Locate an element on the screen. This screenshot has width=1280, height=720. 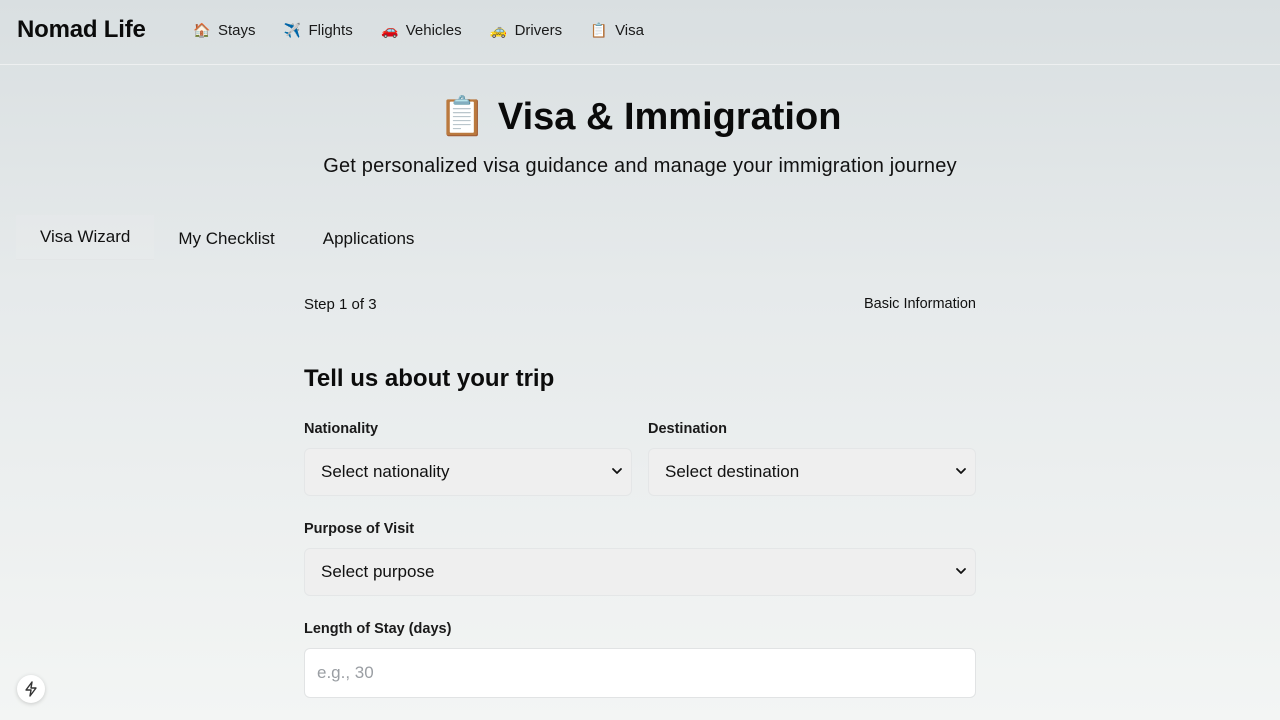
house-icon: 🏠 is located at coordinates (202, 29).